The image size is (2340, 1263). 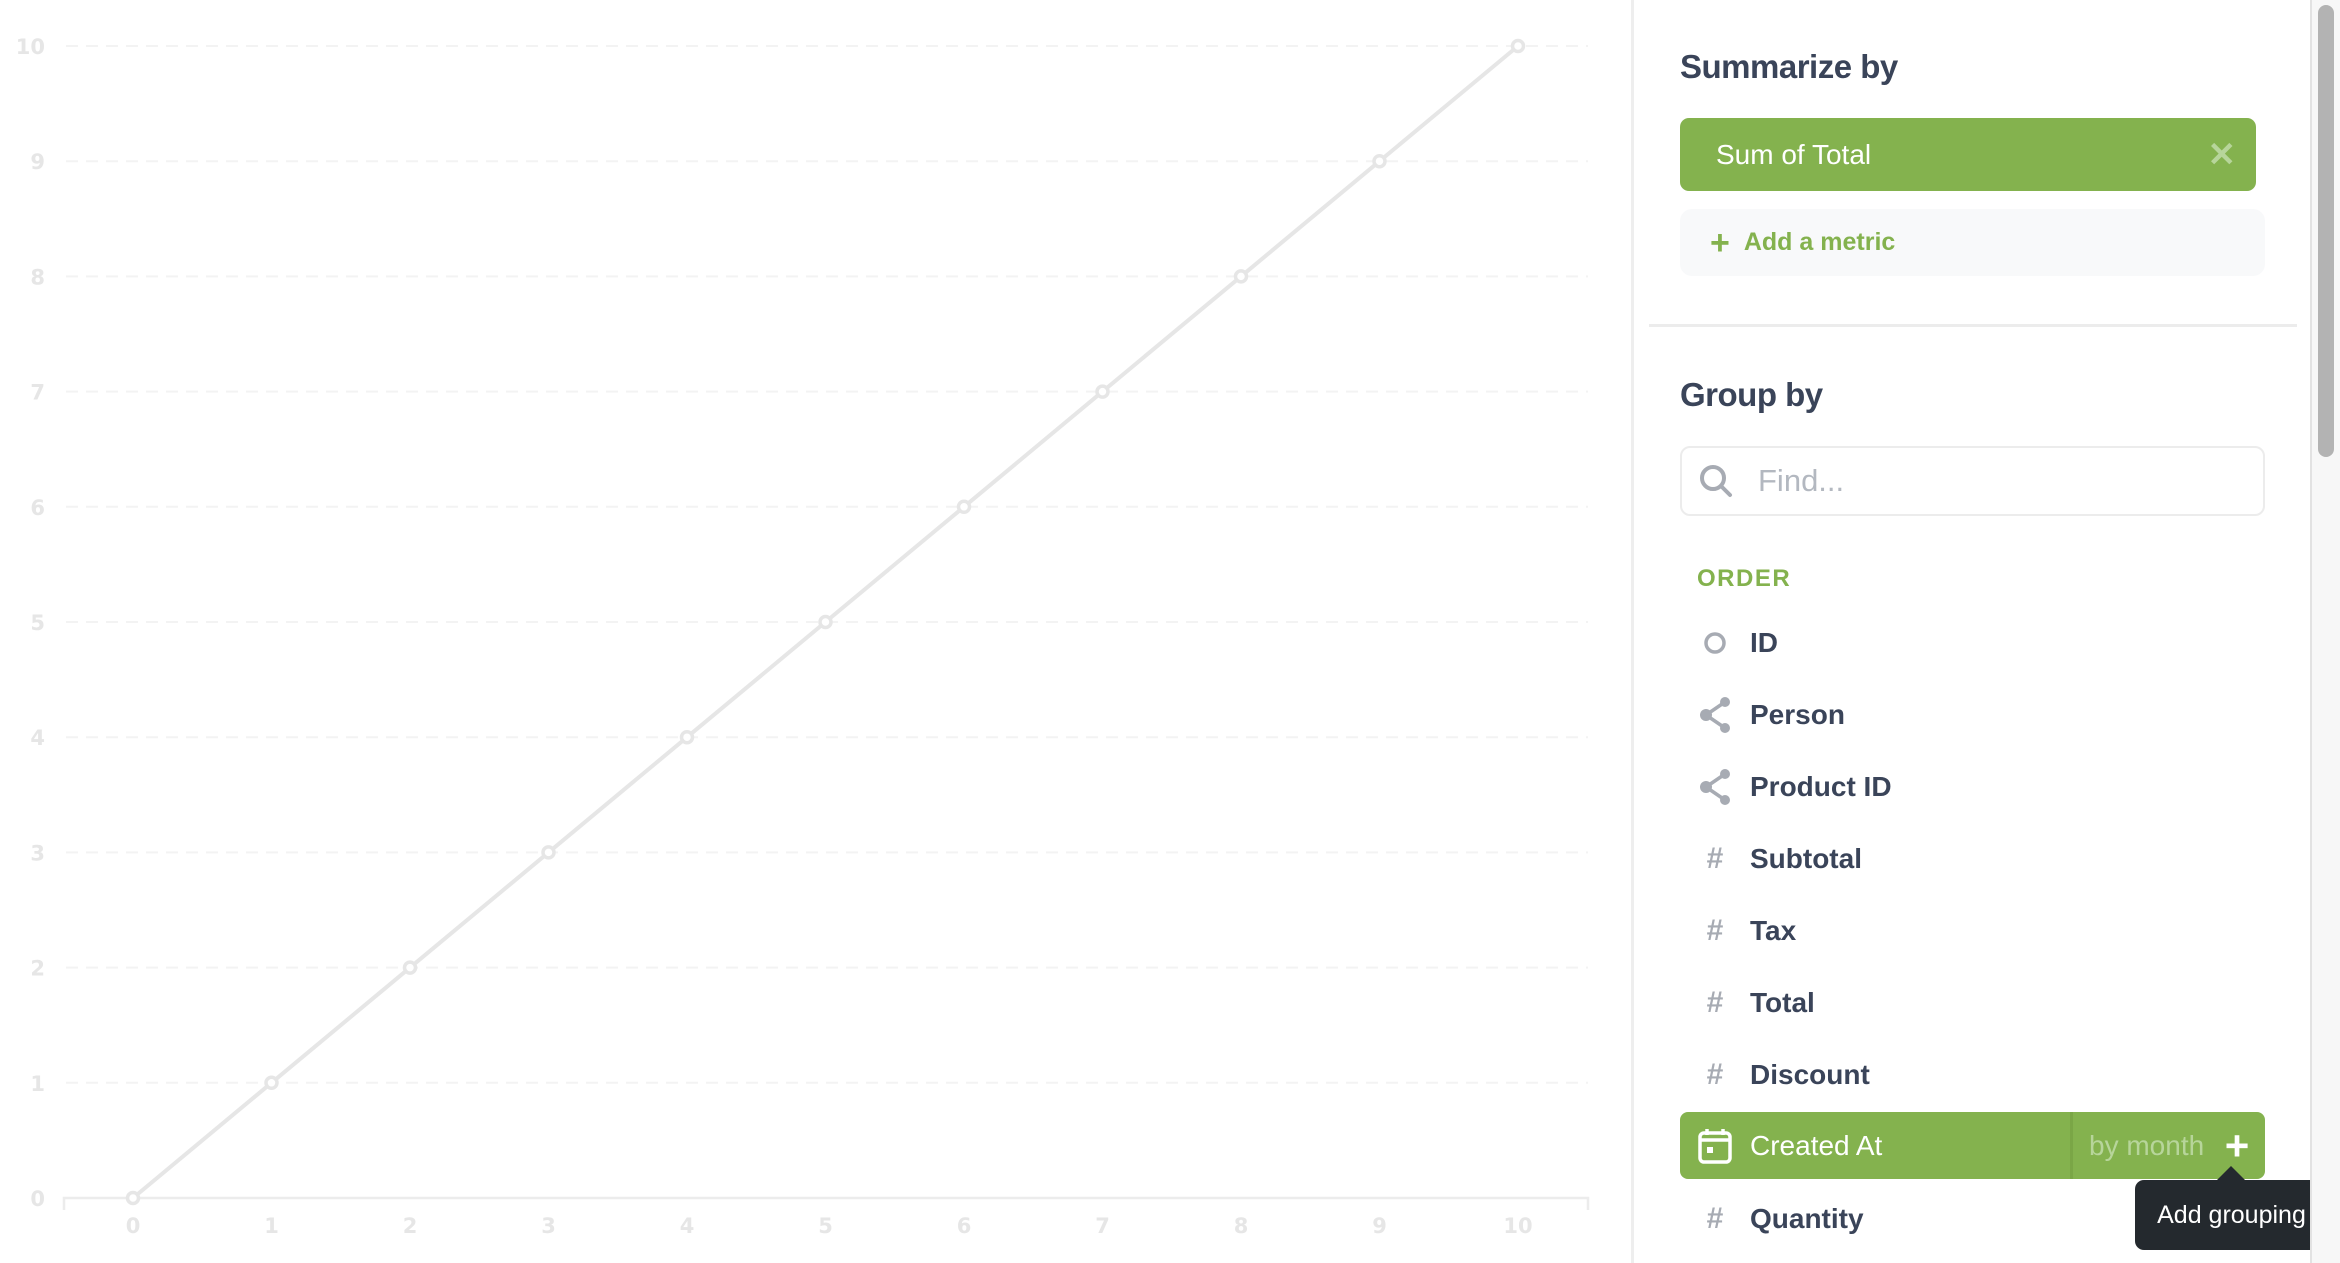 I want to click on metric-sum-of-total: Sum of Total ✕, so click(x=1968, y=154).